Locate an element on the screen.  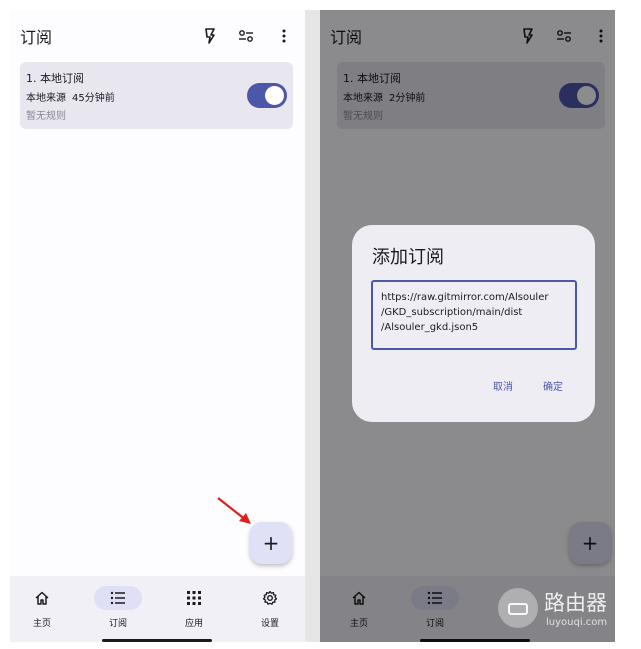
router-icon is located at coordinates (518, 609).